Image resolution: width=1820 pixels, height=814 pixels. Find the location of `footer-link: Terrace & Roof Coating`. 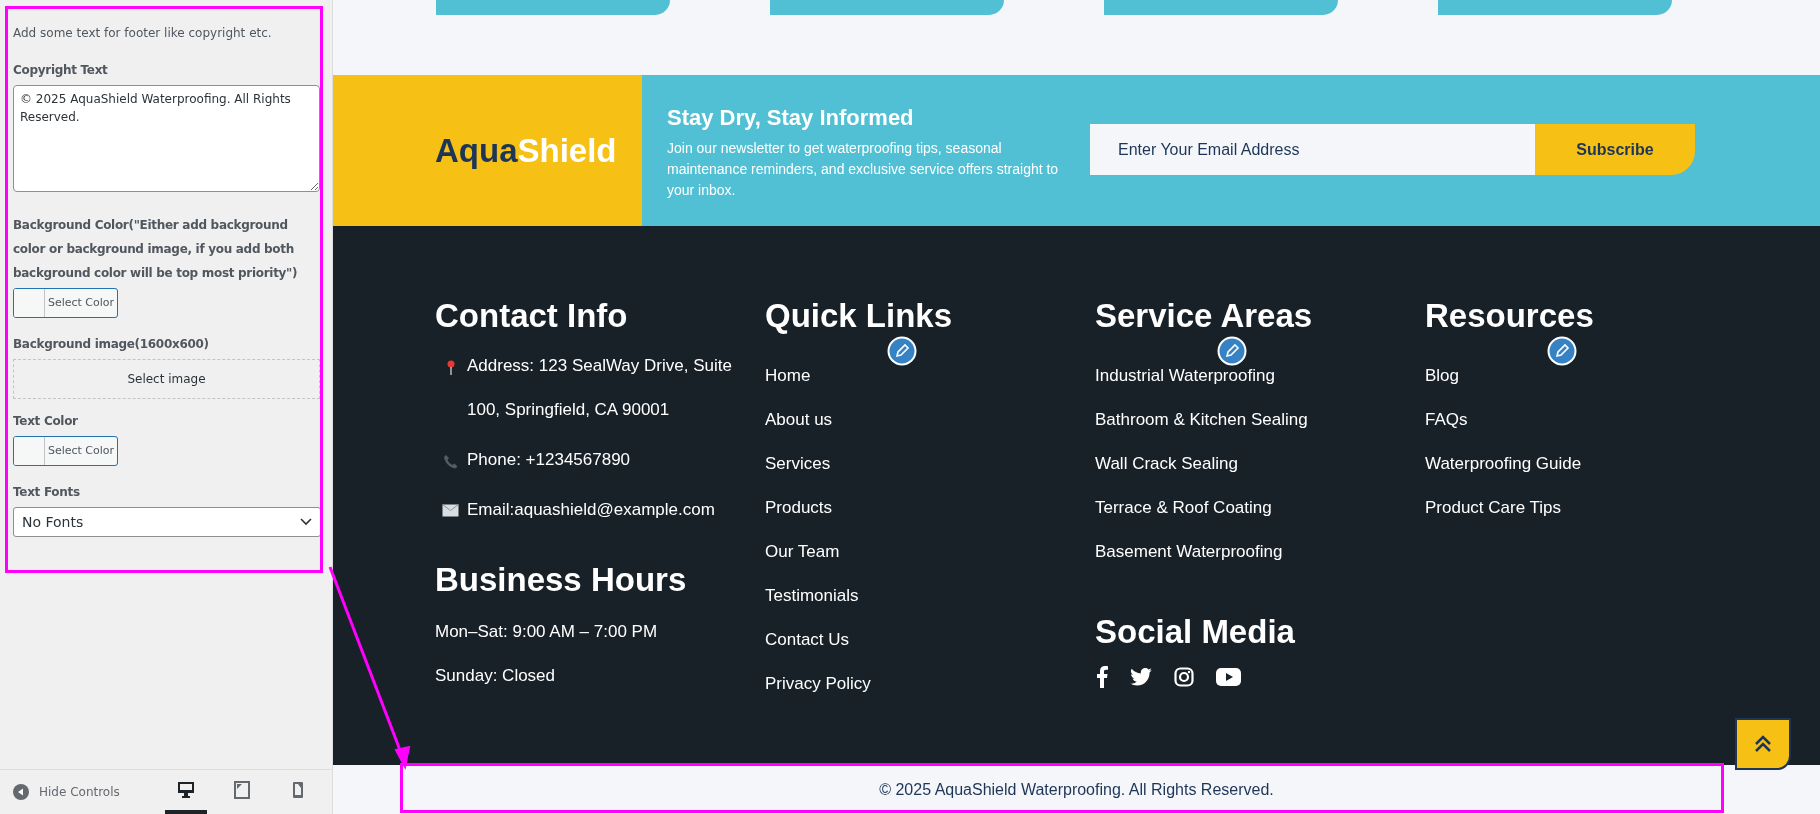

footer-link: Terrace & Roof Coating is located at coordinates (1183, 508).